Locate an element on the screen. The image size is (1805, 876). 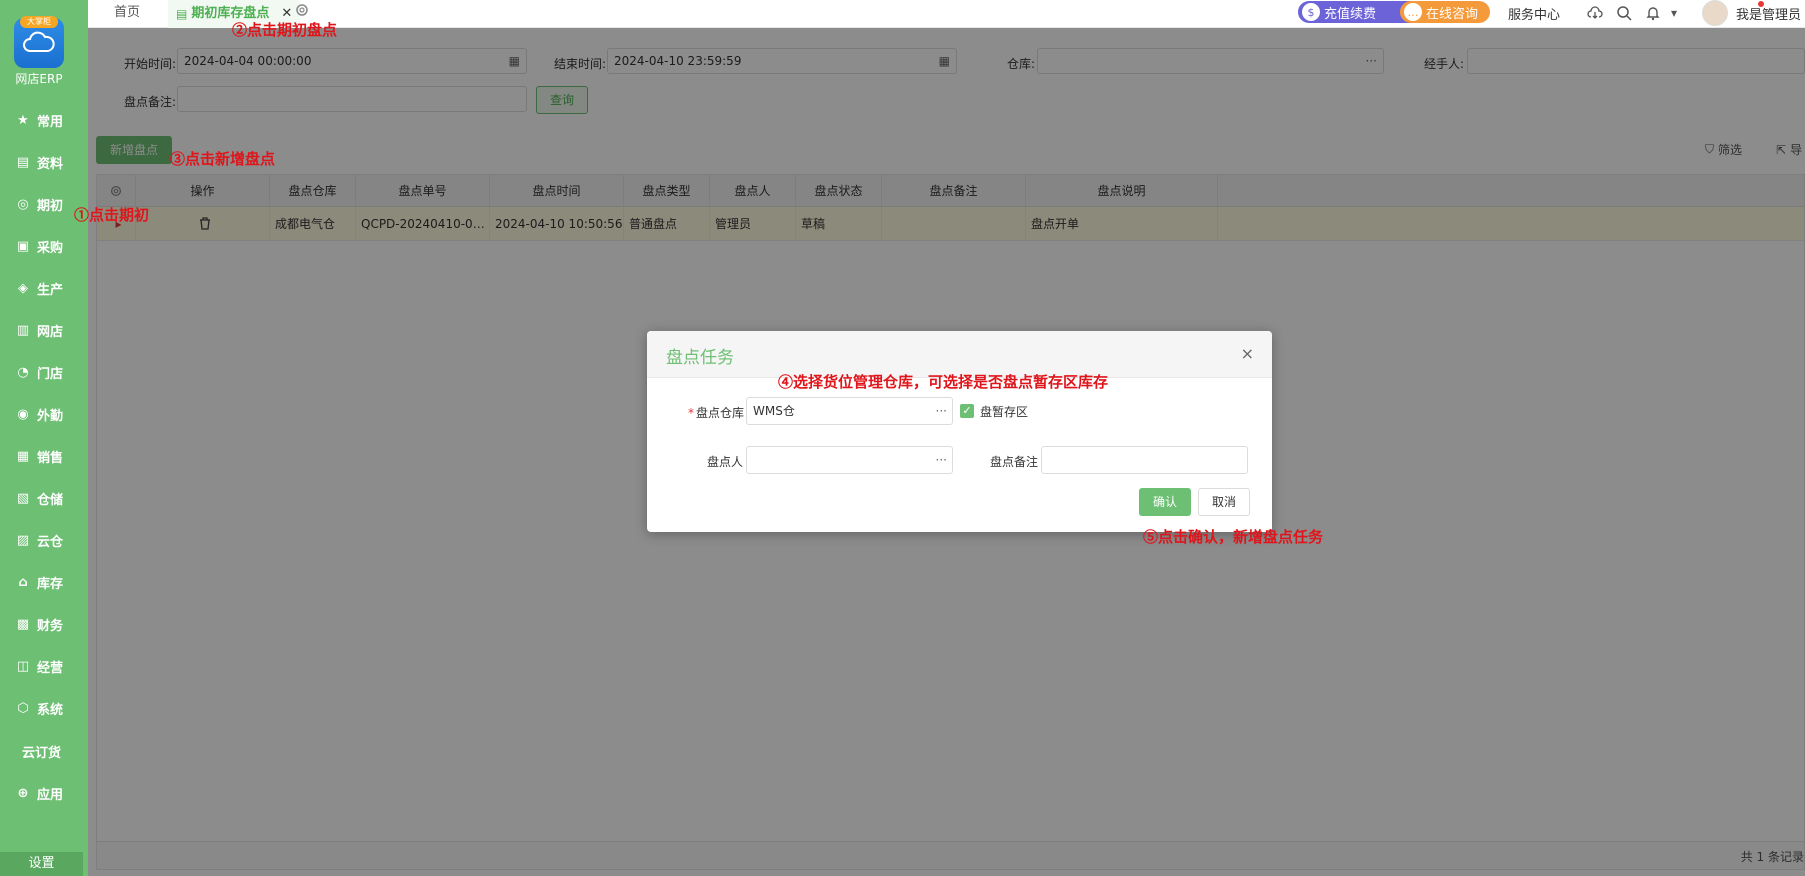
sidebar-item-1: ▤ 资料 is located at coordinates (44, 162).